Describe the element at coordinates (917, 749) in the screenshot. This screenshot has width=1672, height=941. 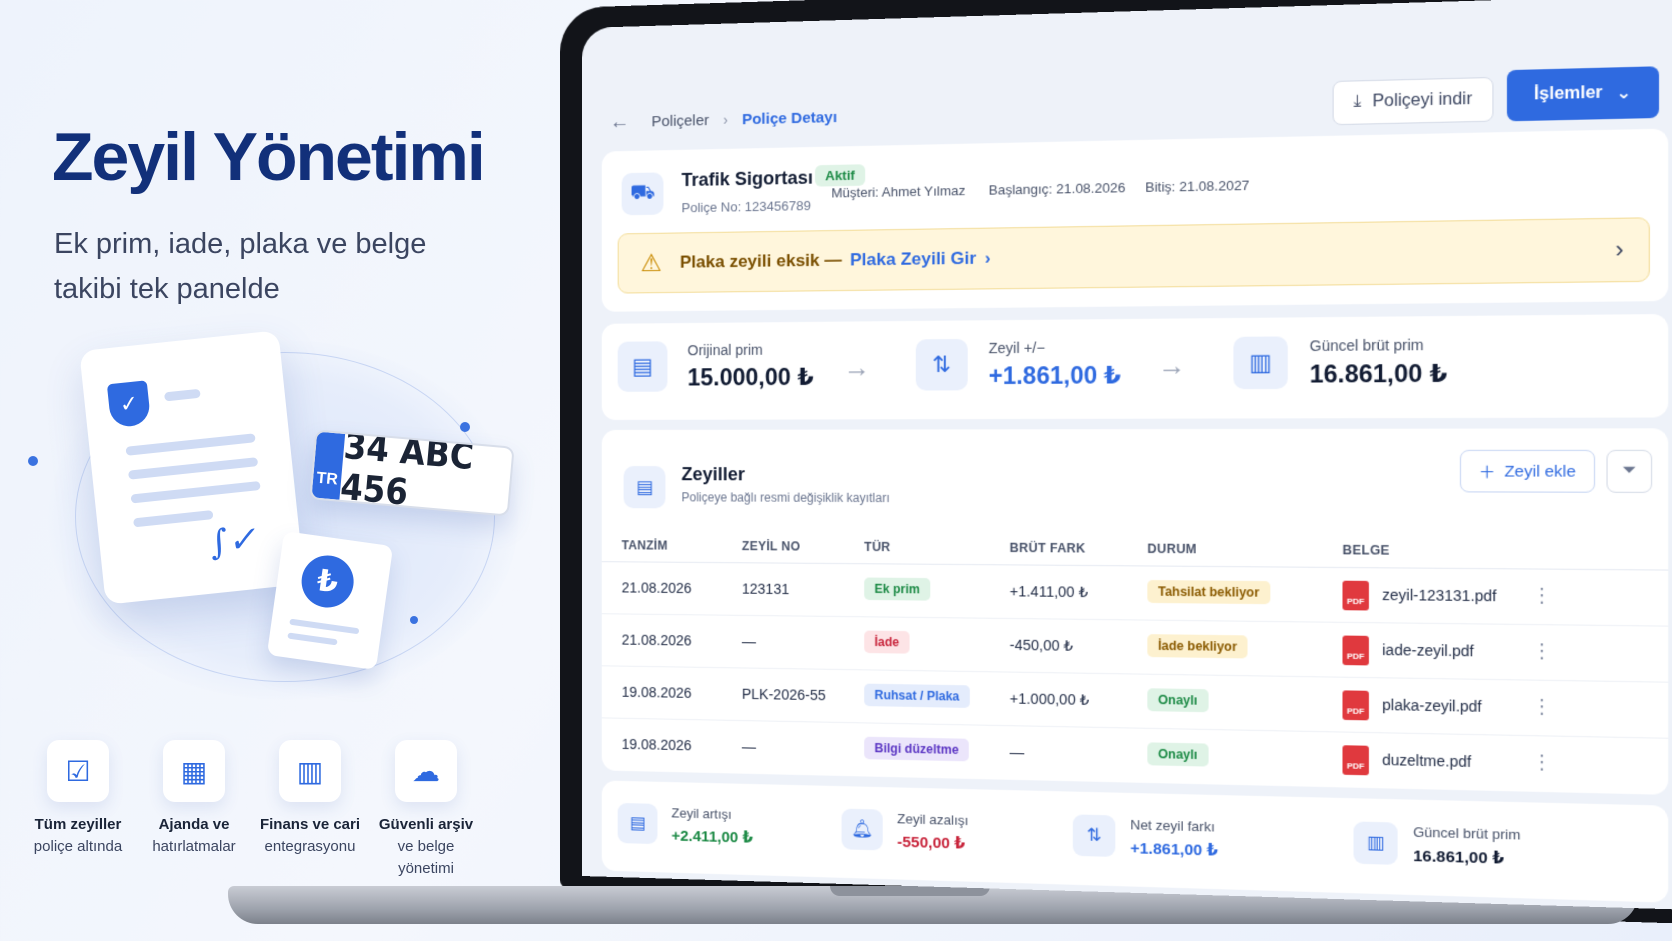
I see `type-badge: Bilgi düzeltme` at that location.